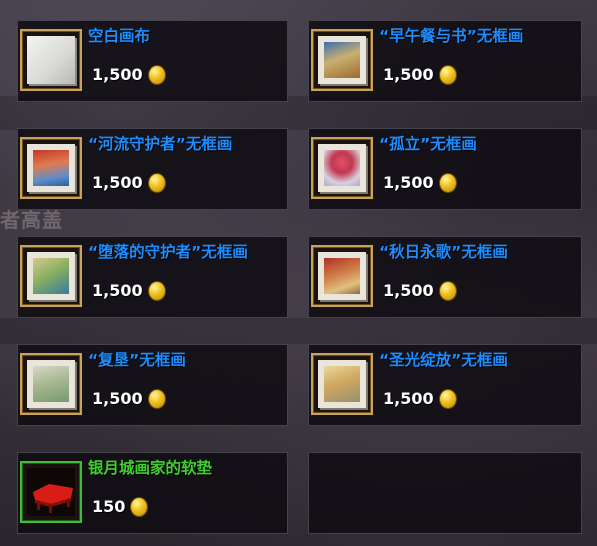  Describe the element at coordinates (53, 498) in the screenshot. I see `cushion-shape` at that location.